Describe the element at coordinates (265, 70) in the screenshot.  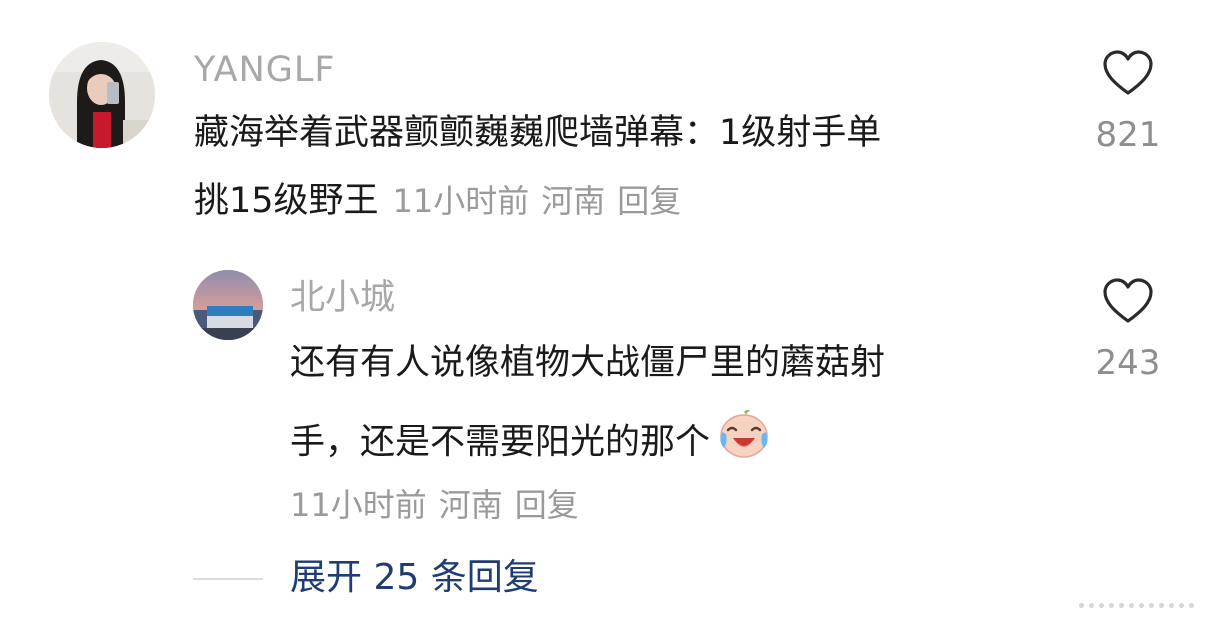
I see `username: YANGLF` at that location.